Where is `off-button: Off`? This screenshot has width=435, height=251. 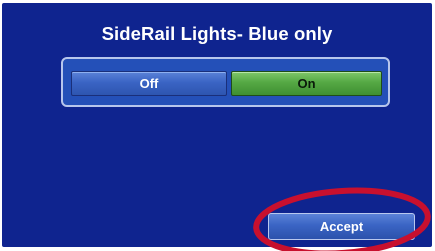 off-button: Off is located at coordinates (149, 83).